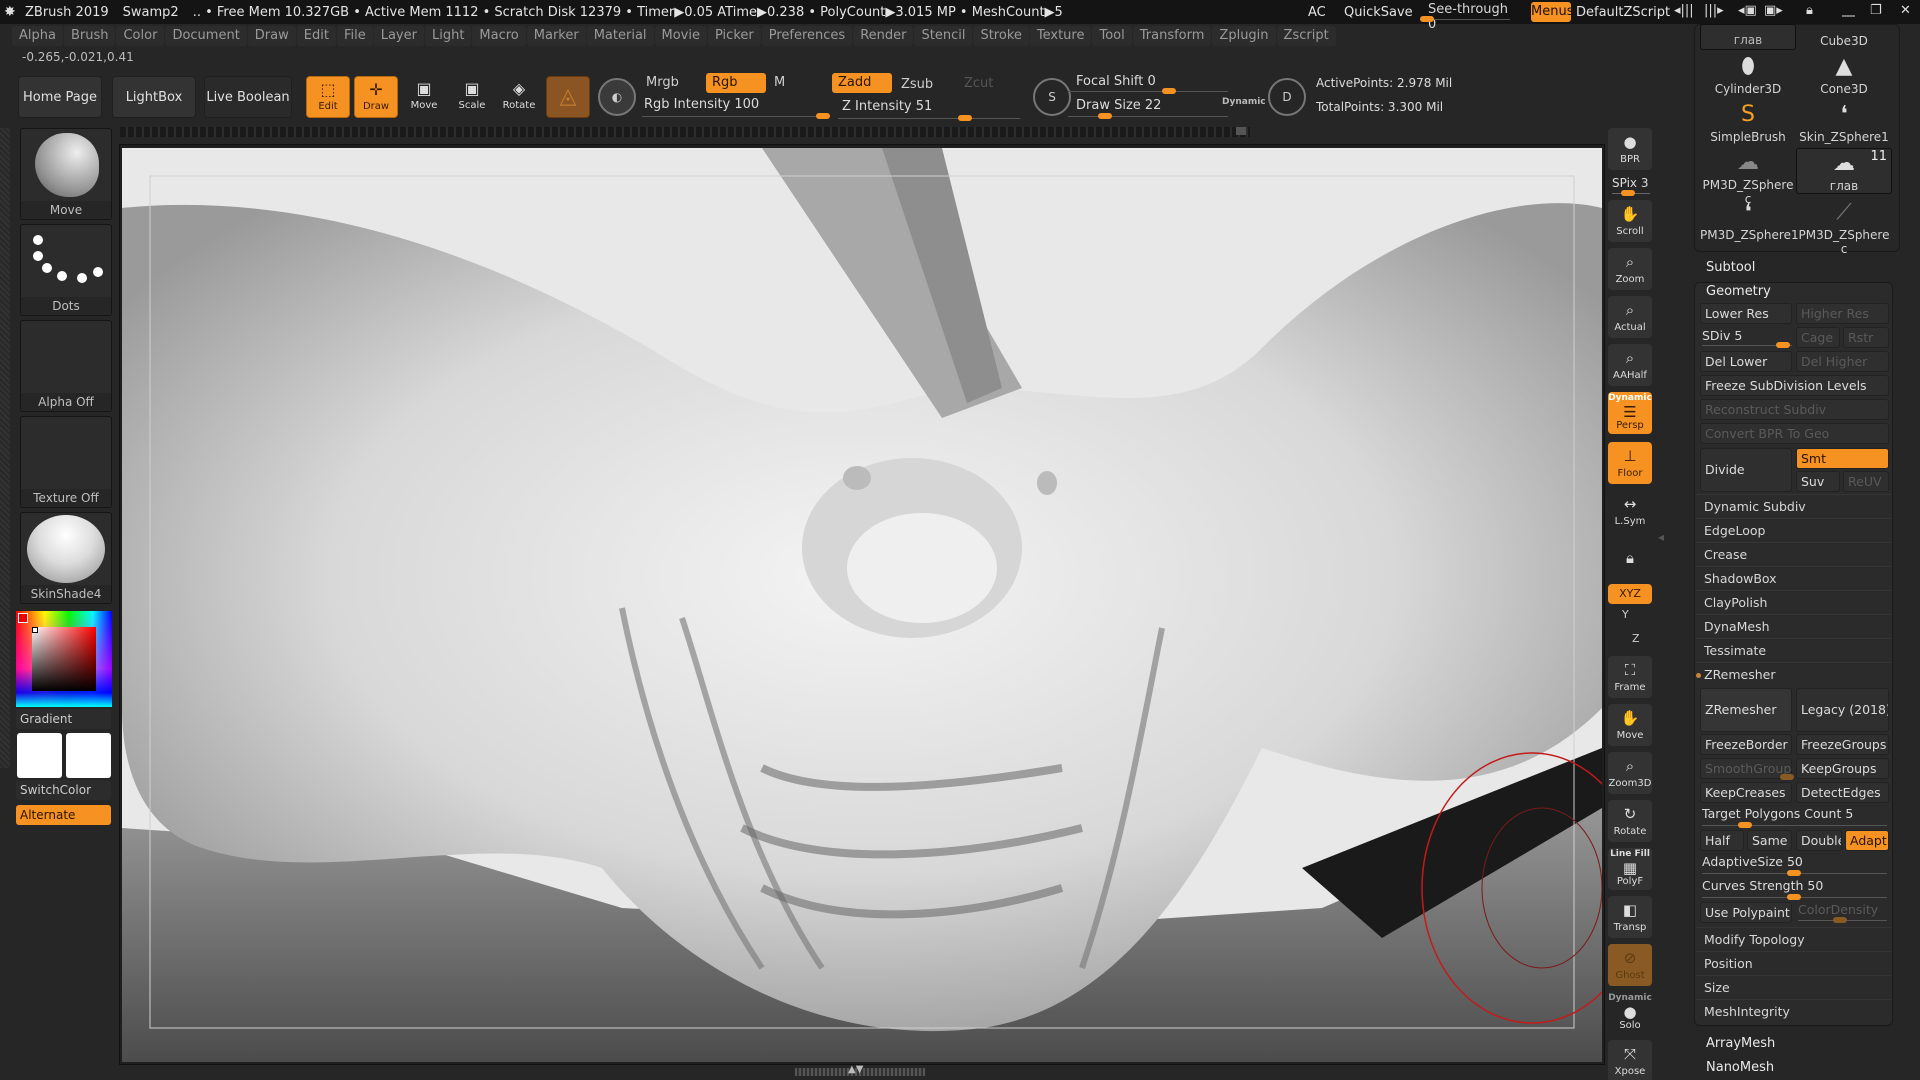 The height and width of the screenshot is (1080, 1920). I want to click on meshintegrity-section: MeshIntegrity, so click(1793, 1011).